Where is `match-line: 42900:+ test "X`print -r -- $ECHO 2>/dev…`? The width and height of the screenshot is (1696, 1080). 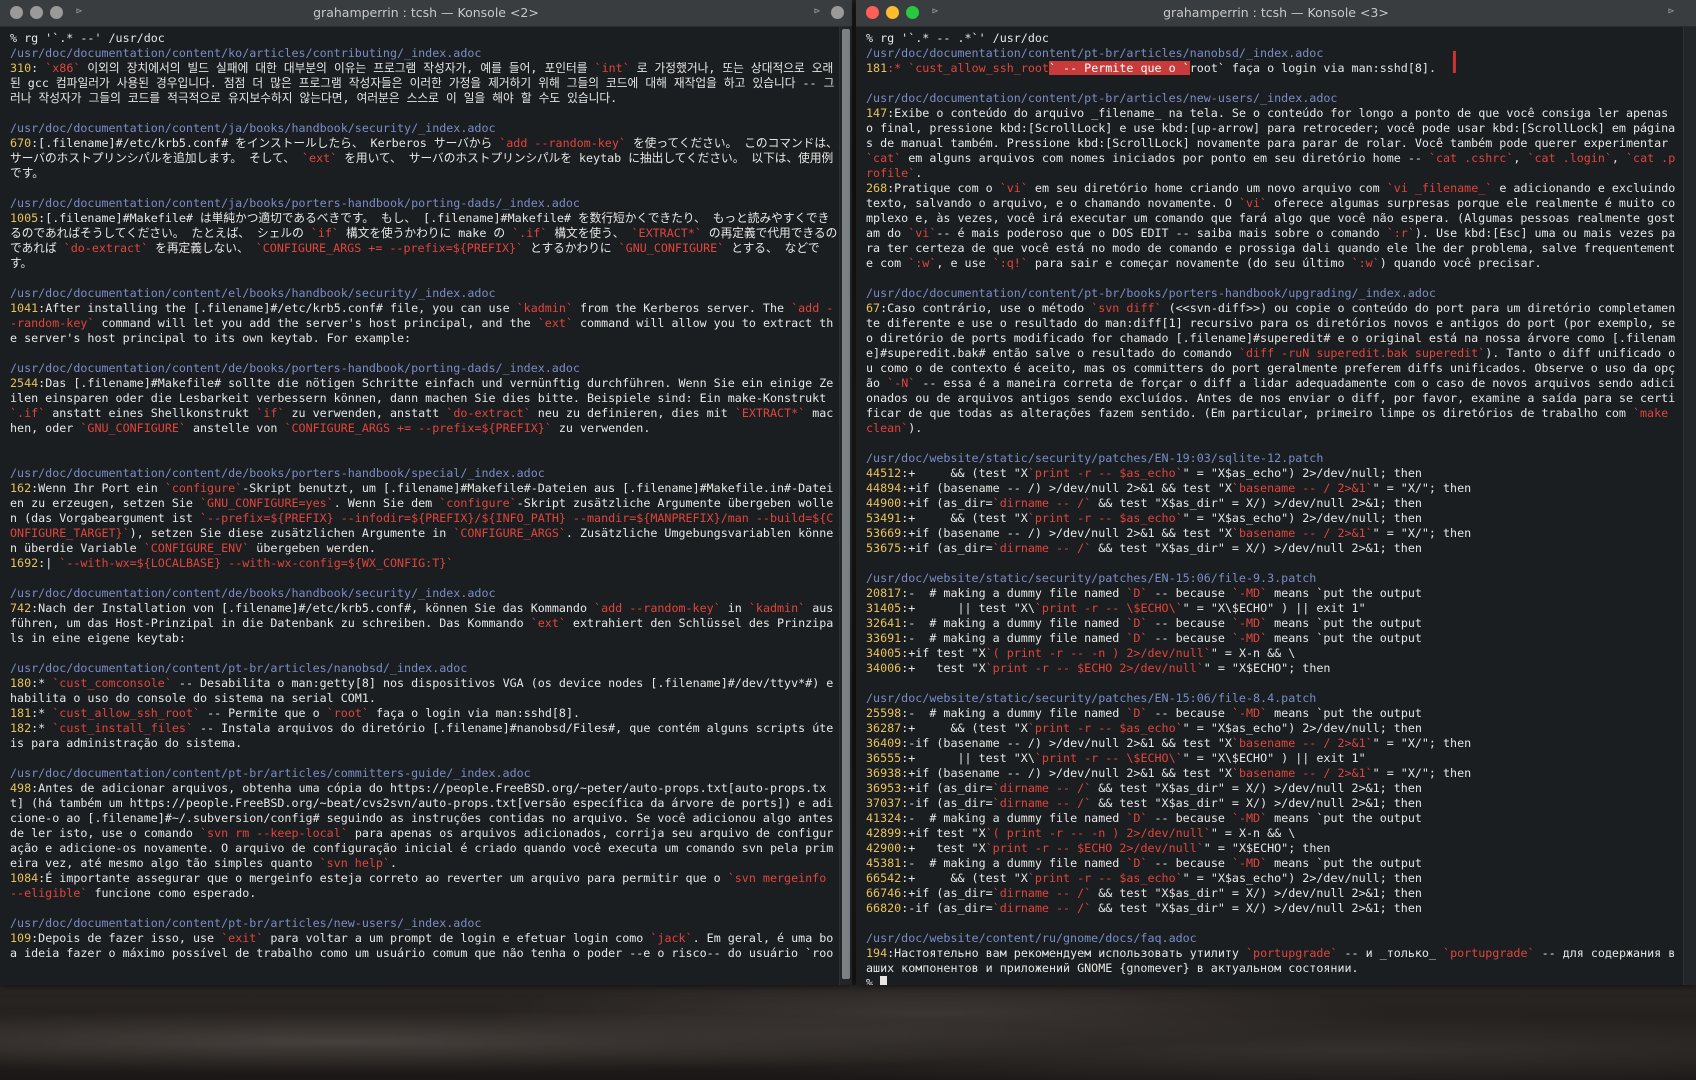 match-line: 42900:+ test "X`print -r -- $ECHO 2>/dev… is located at coordinates (1274, 848).